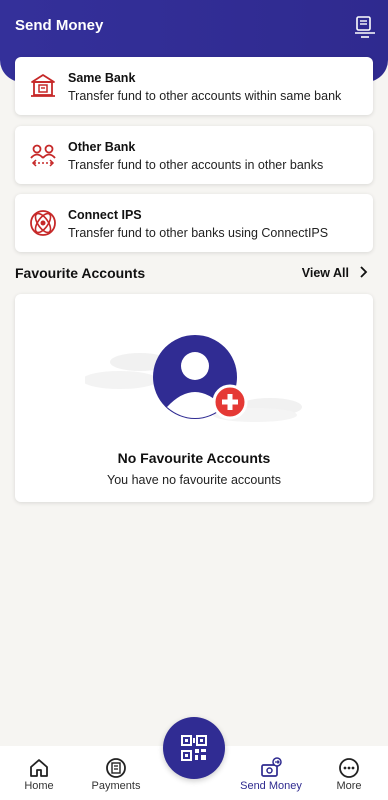 This screenshot has height=800, width=388. What do you see at coordinates (39, 786) in the screenshot?
I see `nav-label: Home` at bounding box center [39, 786].